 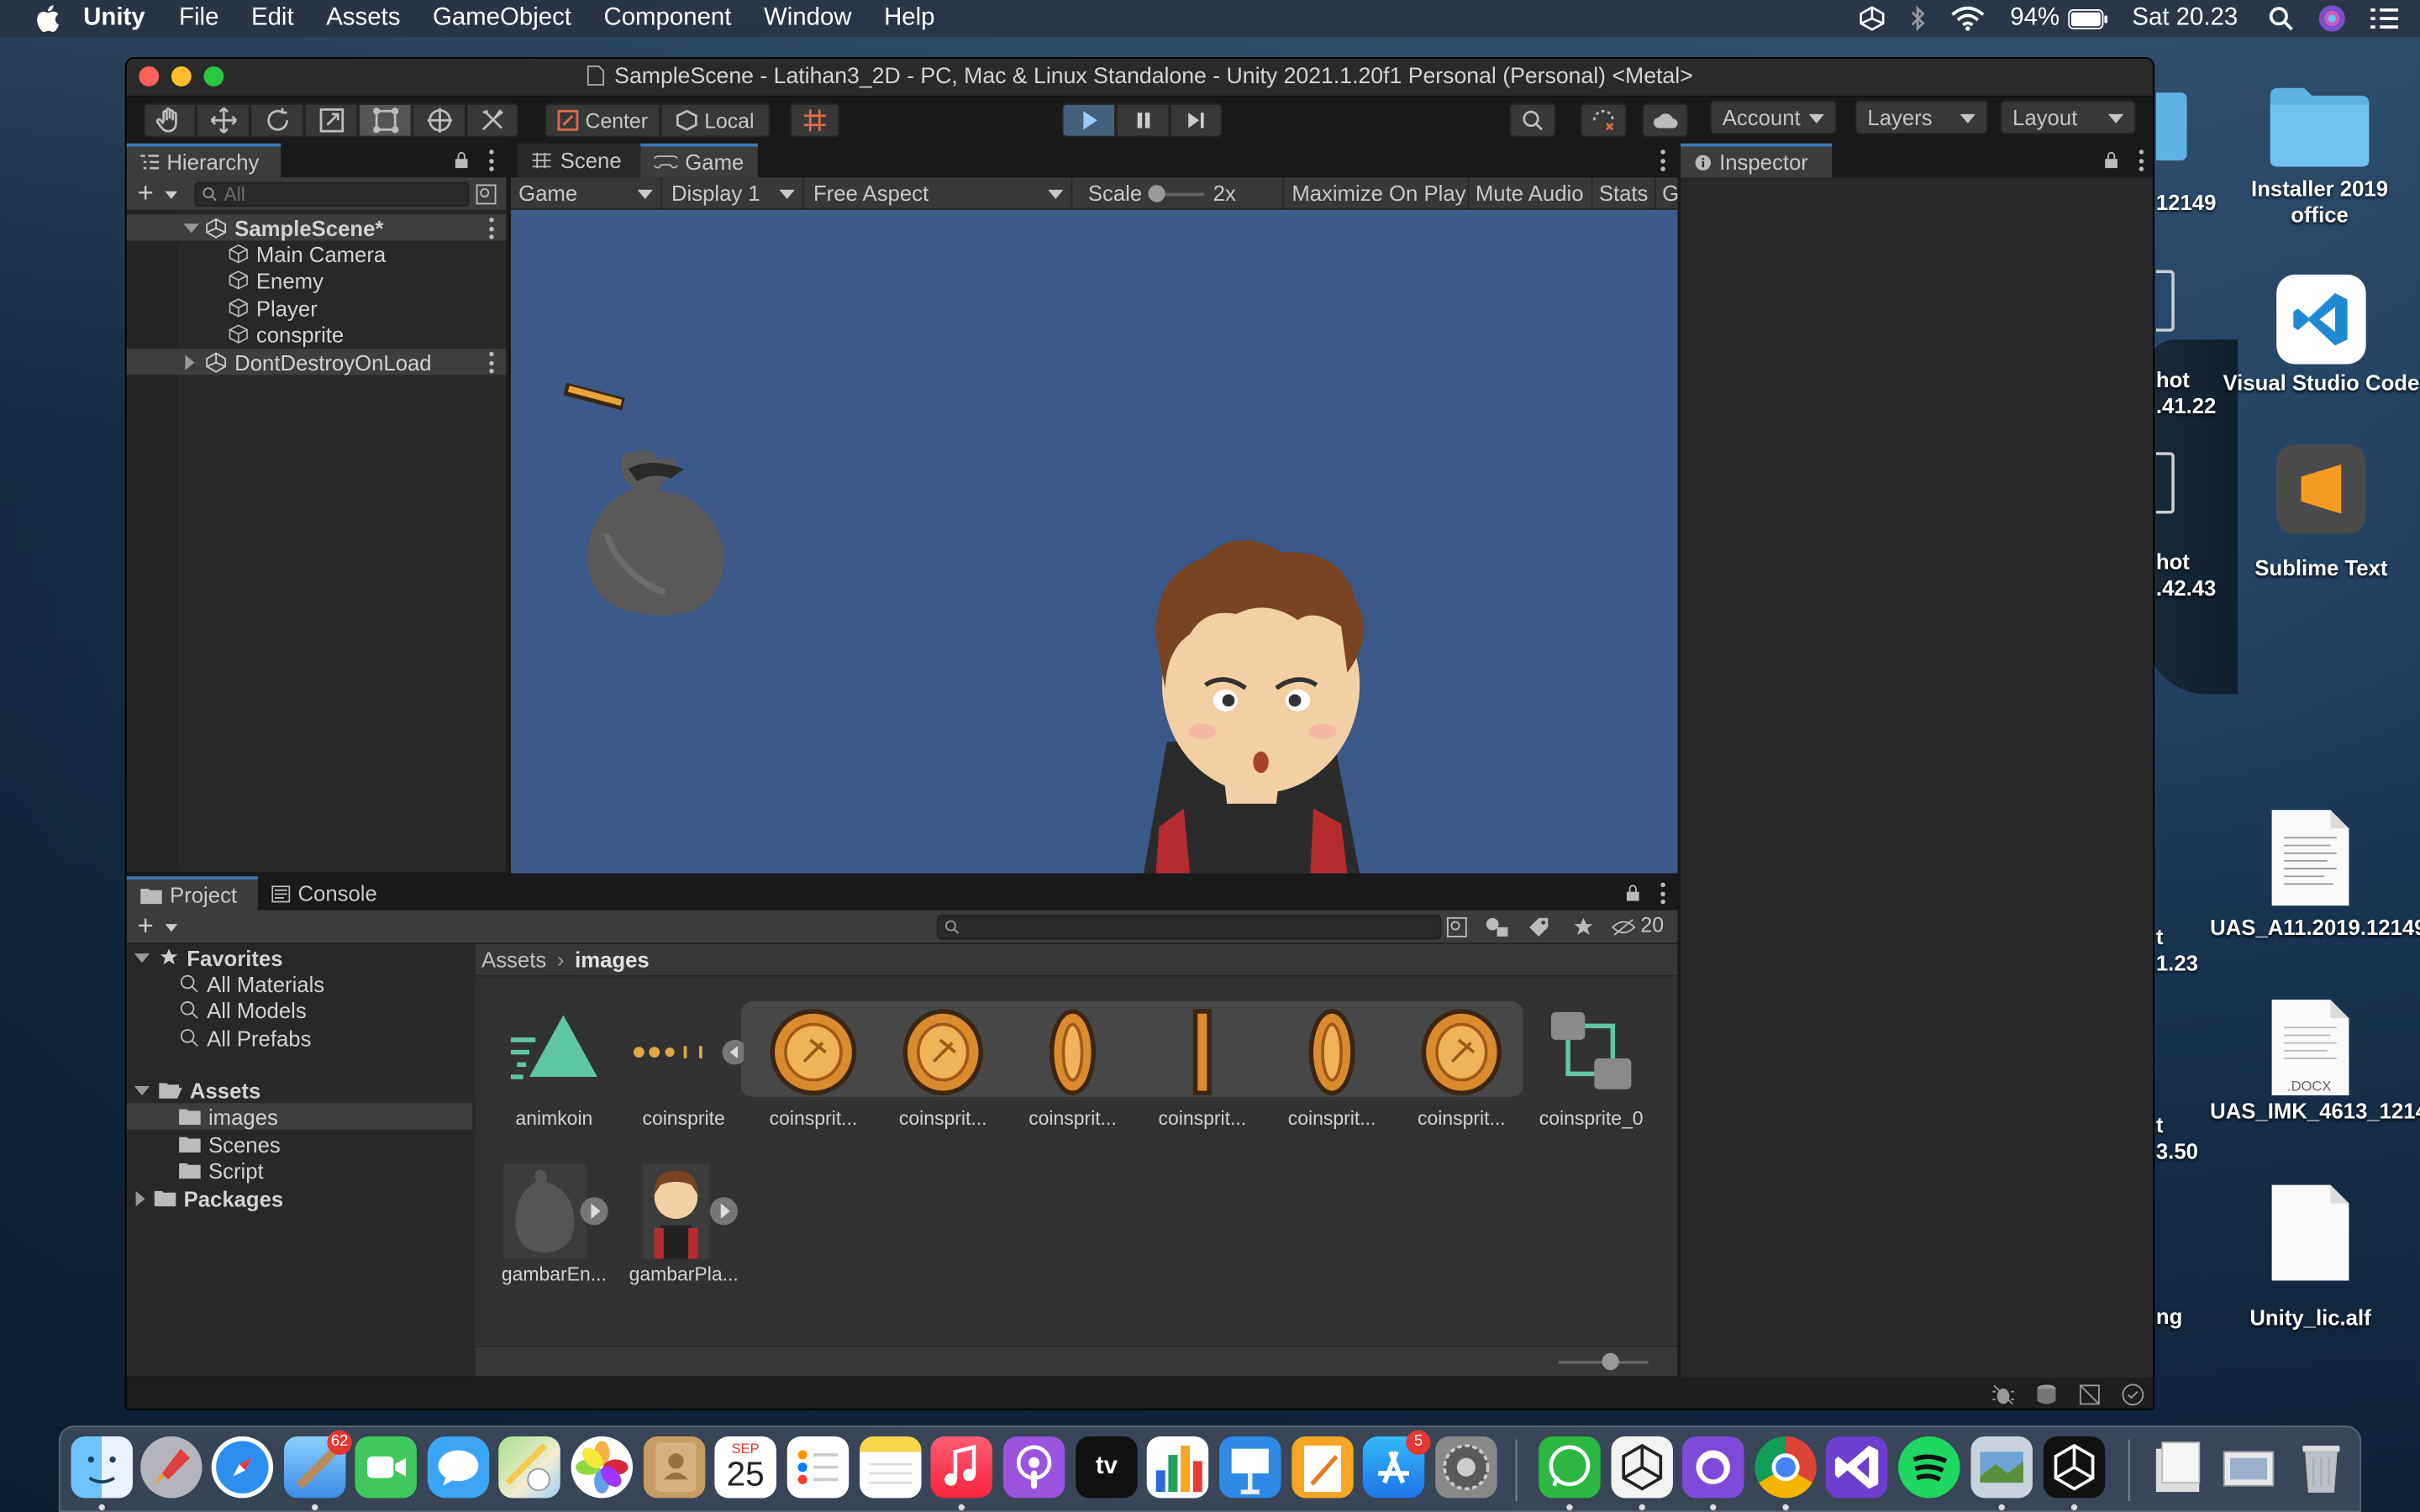 What do you see at coordinates (492, 362) in the screenshot?
I see `dontdestroy-menu-icon` at bounding box center [492, 362].